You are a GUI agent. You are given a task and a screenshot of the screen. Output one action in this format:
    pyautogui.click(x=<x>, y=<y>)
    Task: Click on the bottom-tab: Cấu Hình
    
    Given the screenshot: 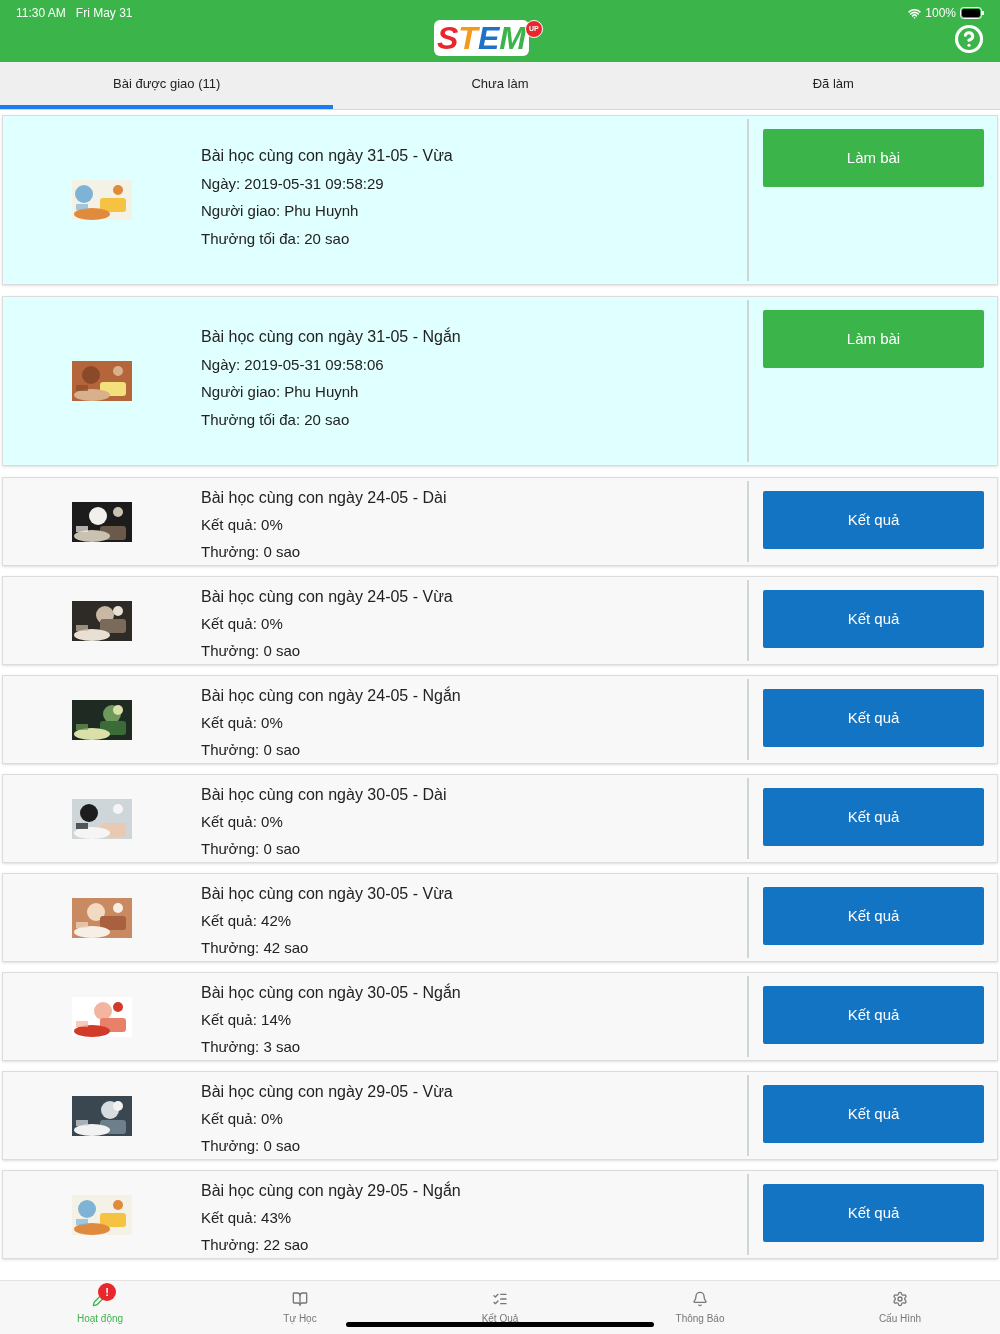 What is the action you would take?
    pyautogui.click(x=900, y=1307)
    